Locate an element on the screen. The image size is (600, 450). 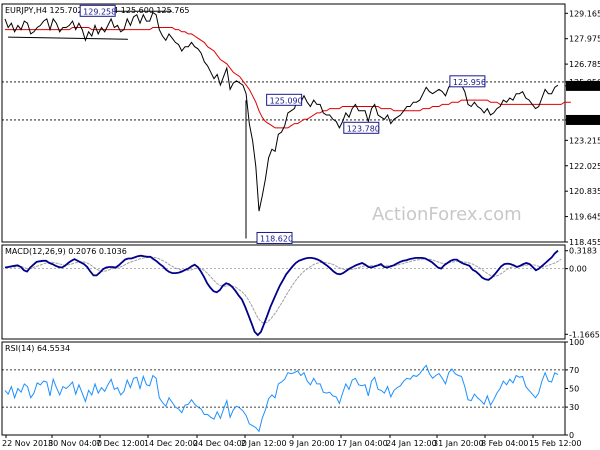
y-tick-label: 0.3183 is located at coordinates (583, 251).